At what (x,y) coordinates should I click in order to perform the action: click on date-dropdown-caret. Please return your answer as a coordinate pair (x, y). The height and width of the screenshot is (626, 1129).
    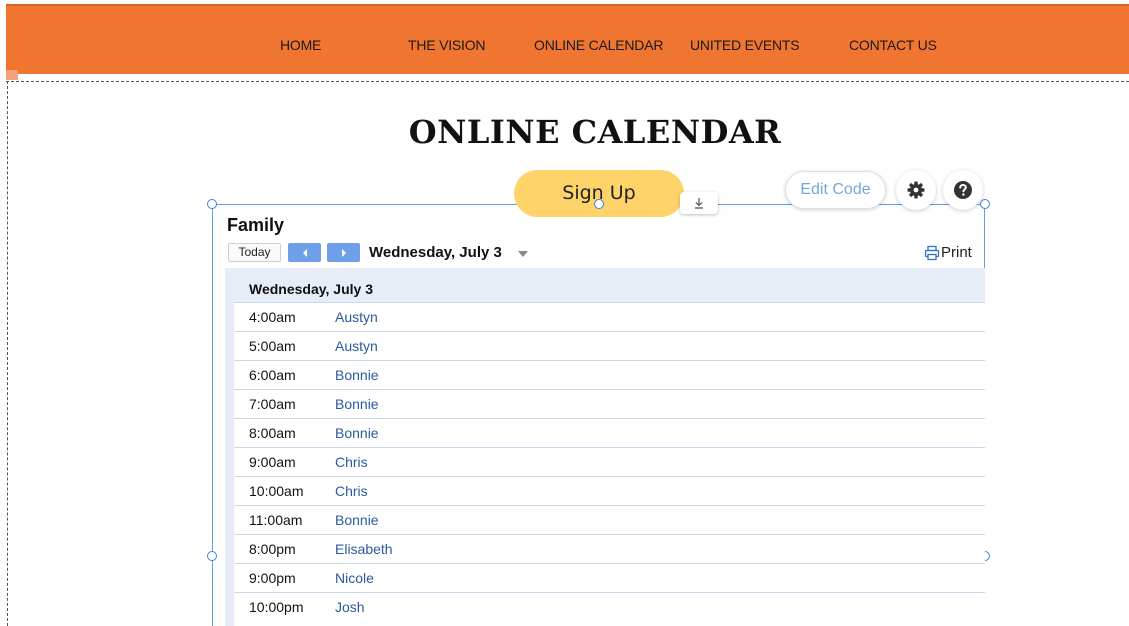
    Looking at the image, I should click on (523, 254).